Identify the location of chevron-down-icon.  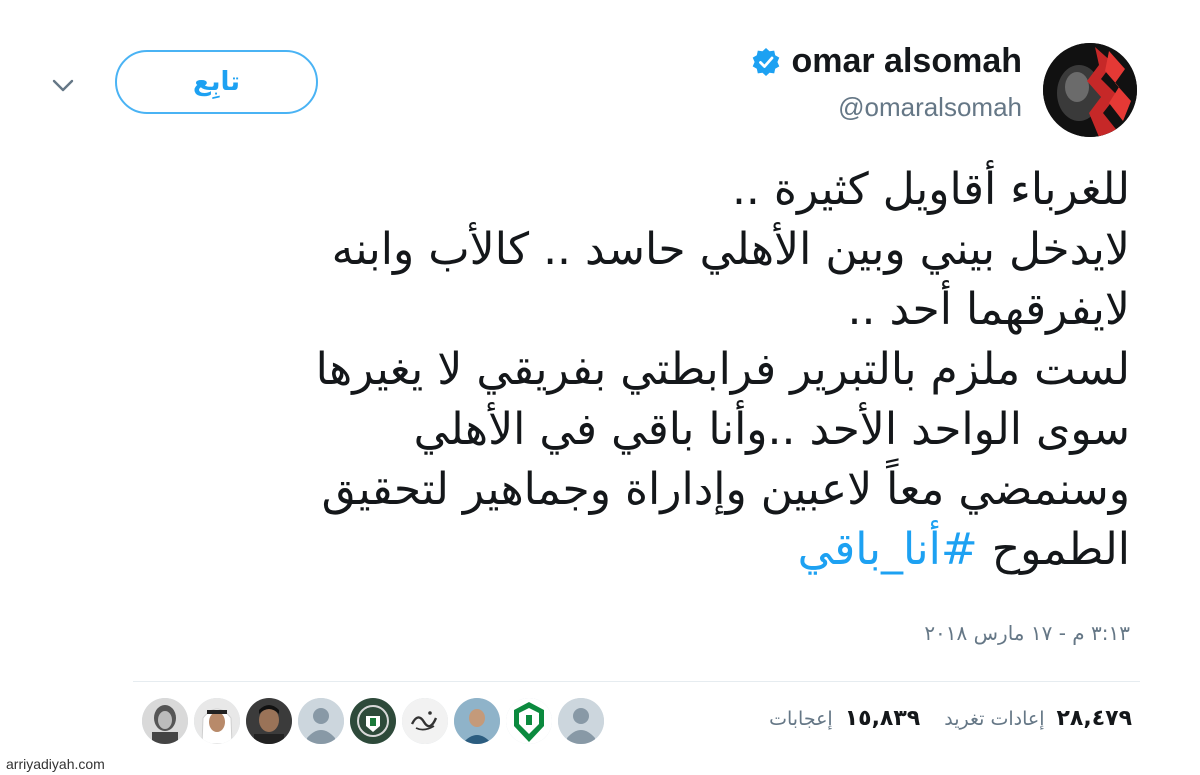
(63, 85).